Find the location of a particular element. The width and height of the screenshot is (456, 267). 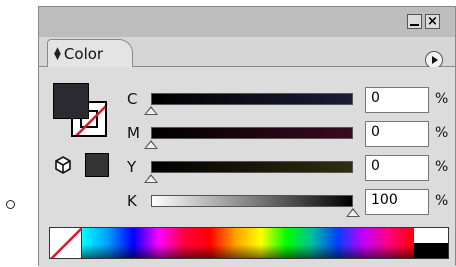

channel-label-y: Y is located at coordinates (132, 167).